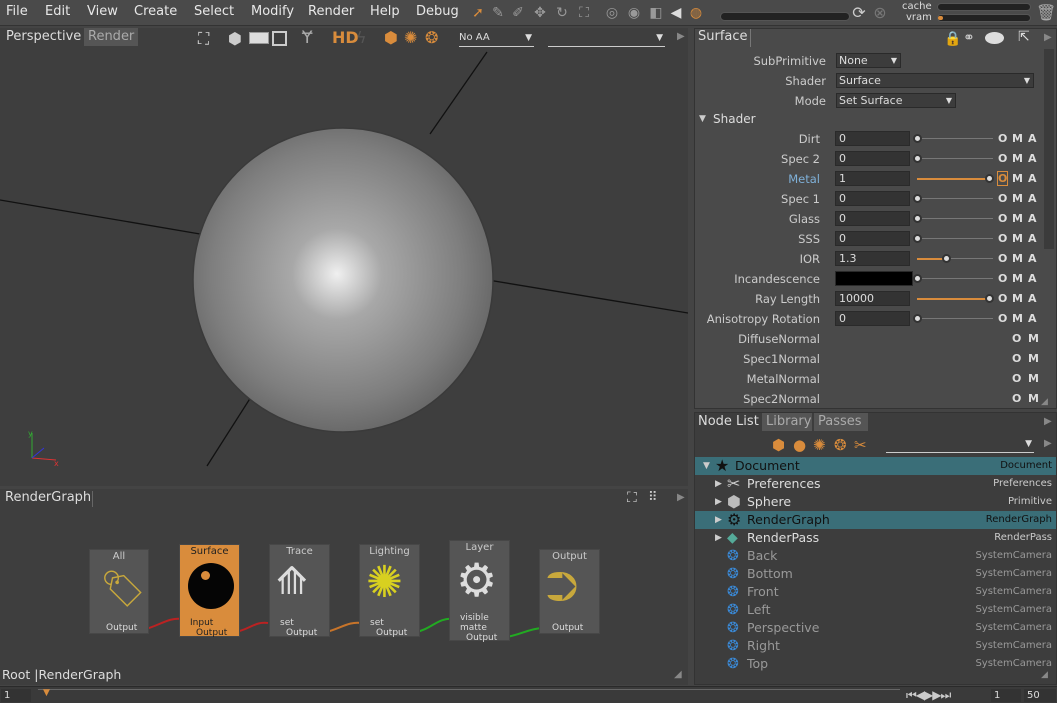  Describe the element at coordinates (875, 628) in the screenshot. I see `tree-row: ❂ Perspective SystemCamera` at that location.